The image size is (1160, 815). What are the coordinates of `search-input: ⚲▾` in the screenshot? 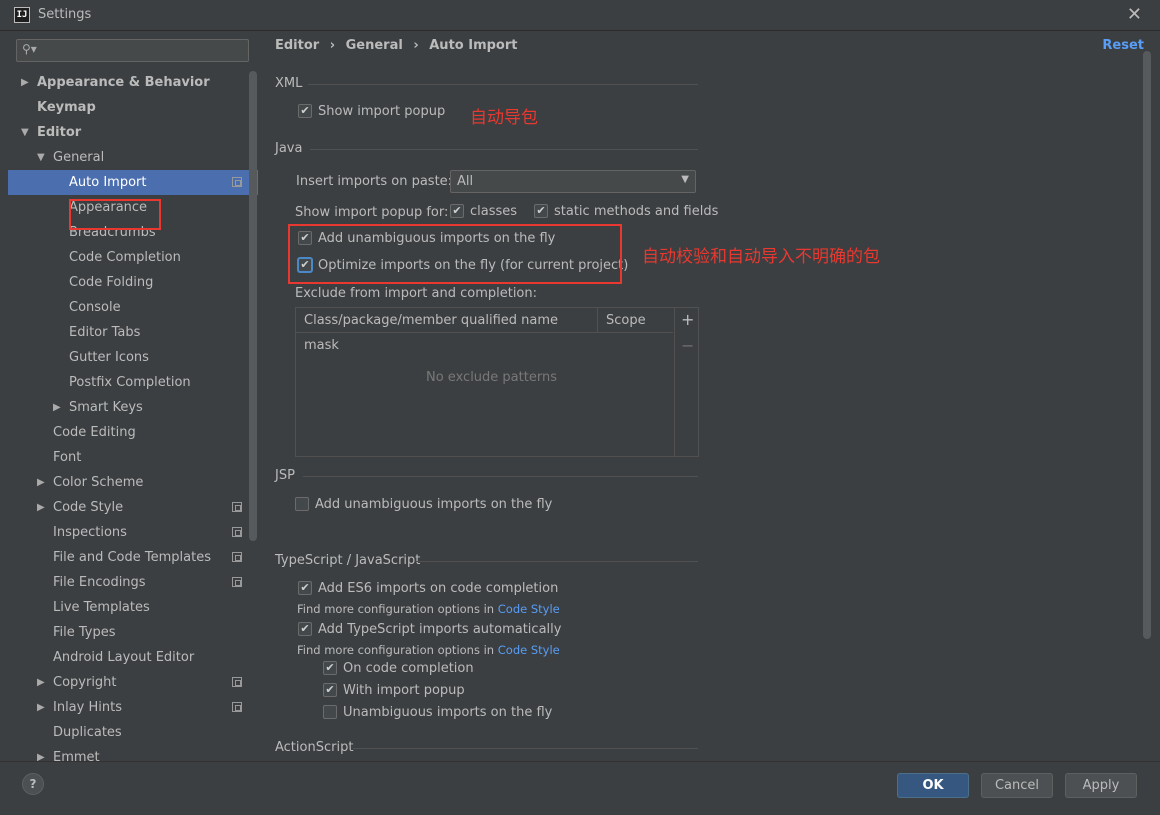 It's located at (132, 50).